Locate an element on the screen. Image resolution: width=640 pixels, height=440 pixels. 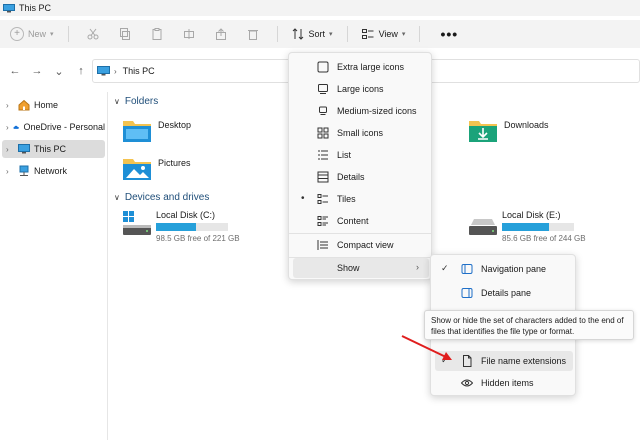
annotation-arrow is located at coordinates (426, 347).